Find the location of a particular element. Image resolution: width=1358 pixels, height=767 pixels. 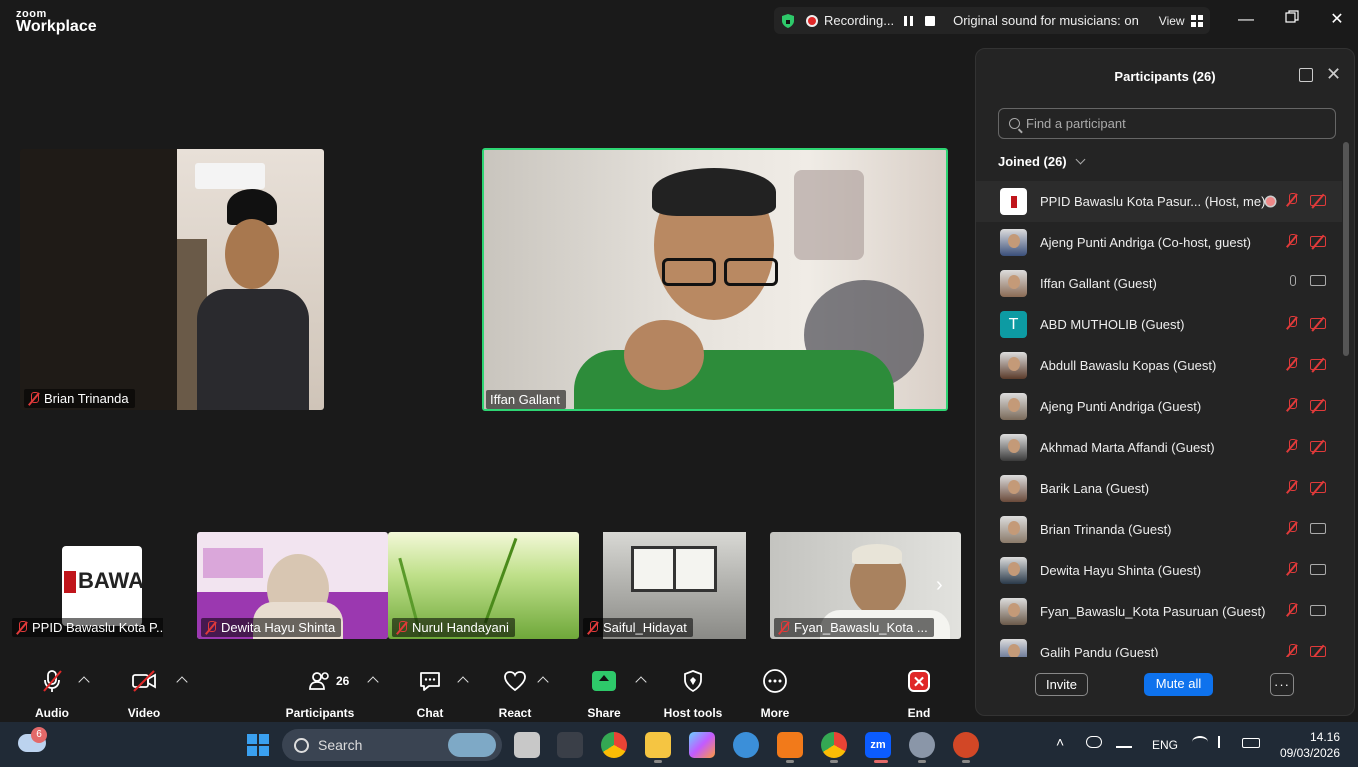

chrome-icon is located at coordinates (614, 745).